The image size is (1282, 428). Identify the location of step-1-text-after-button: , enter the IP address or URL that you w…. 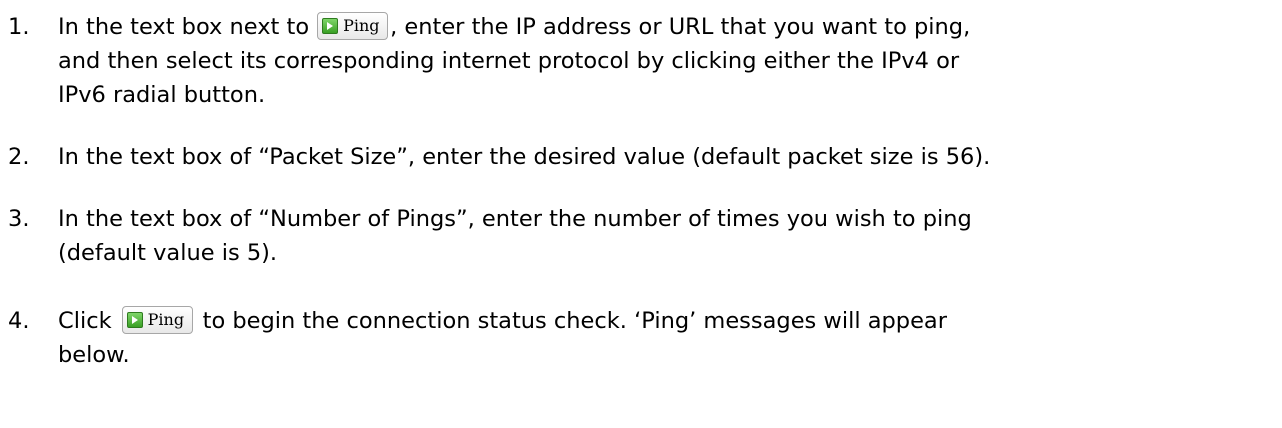
(680, 27).